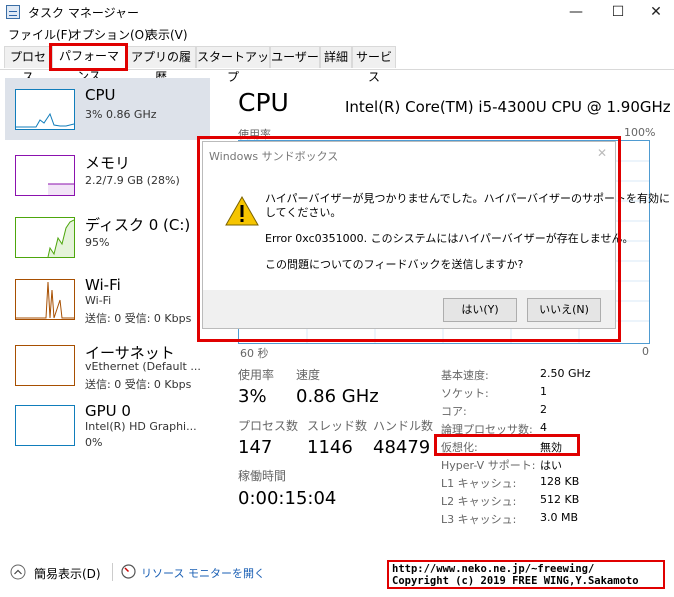 The image size is (674, 597). What do you see at coordinates (479, 501) in the screenshot?
I see `spec-label: L2 キャッシュ:` at bounding box center [479, 501].